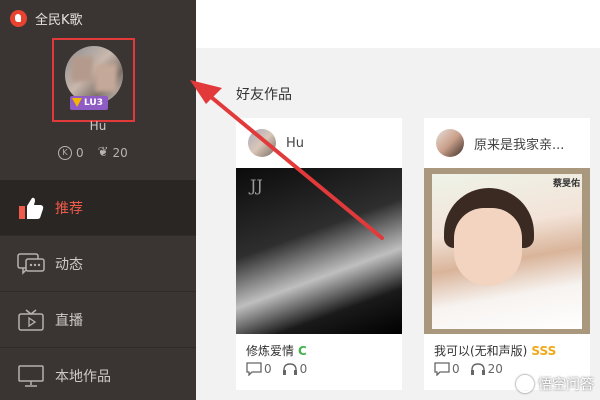 The height and width of the screenshot is (400, 600). I want to click on song-title: 我可以(无和声版) SSS, so click(507, 348).